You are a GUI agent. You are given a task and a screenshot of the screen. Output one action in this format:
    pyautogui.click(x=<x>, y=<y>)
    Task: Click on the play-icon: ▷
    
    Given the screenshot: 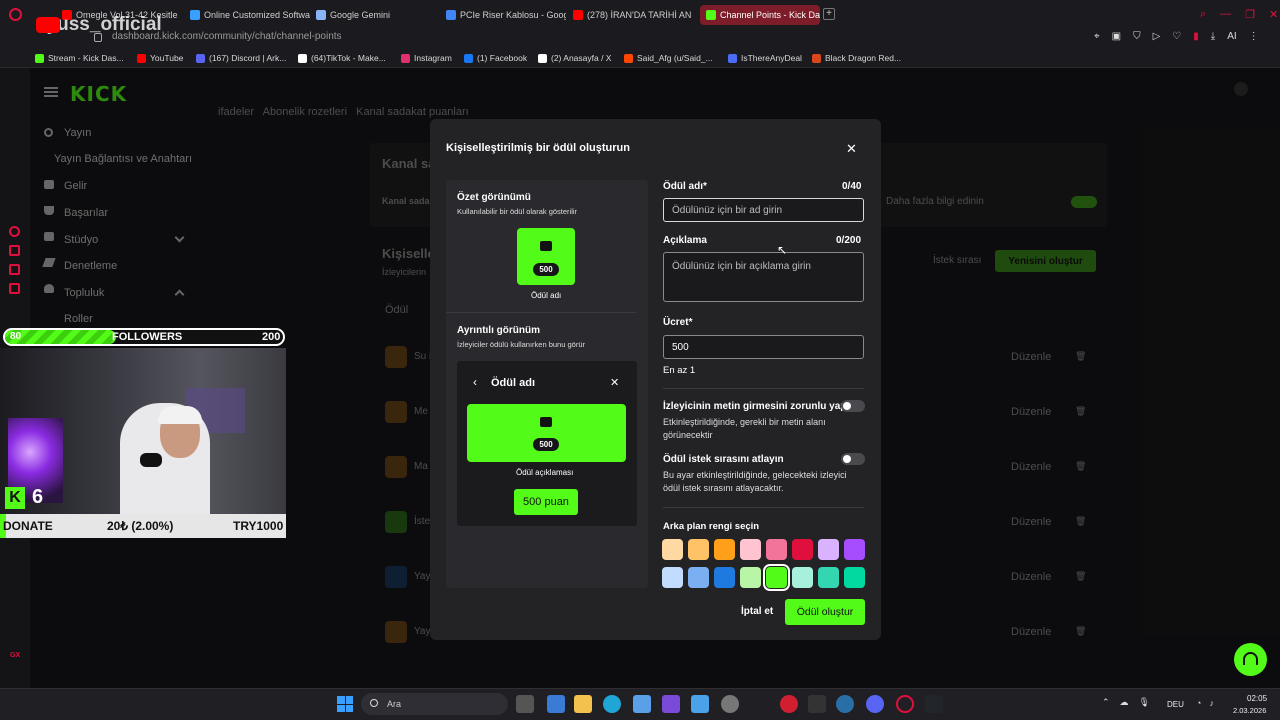 What is the action you would take?
    pyautogui.click(x=1157, y=38)
    